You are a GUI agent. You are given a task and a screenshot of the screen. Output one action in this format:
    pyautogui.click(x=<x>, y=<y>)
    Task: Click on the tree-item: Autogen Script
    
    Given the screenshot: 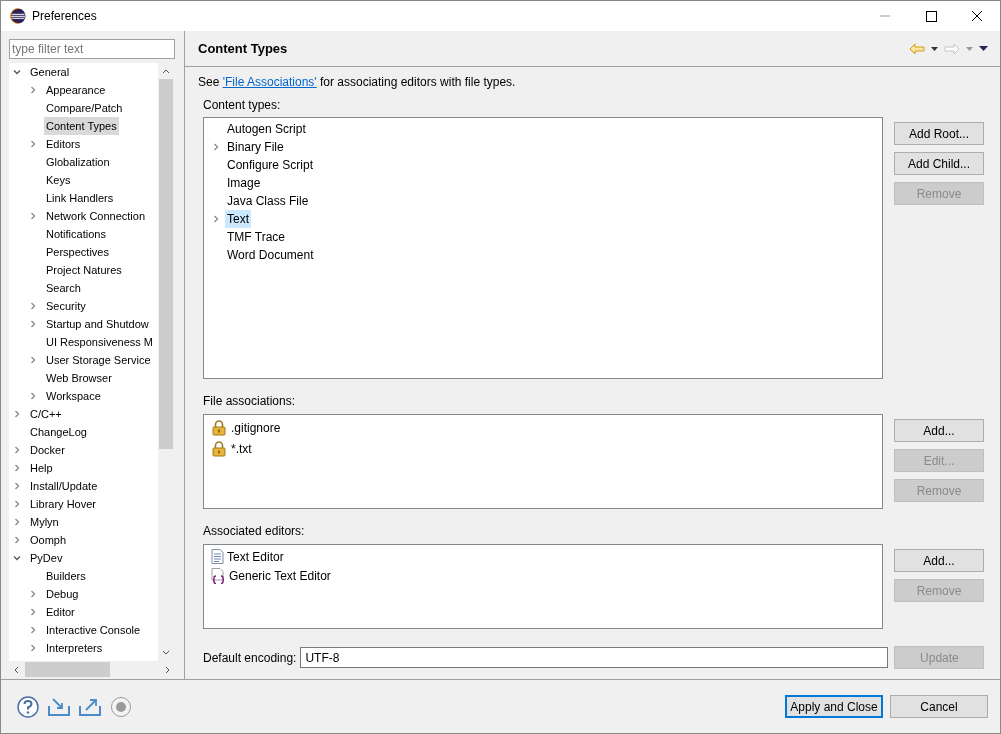 What is the action you would take?
    pyautogui.click(x=266, y=129)
    